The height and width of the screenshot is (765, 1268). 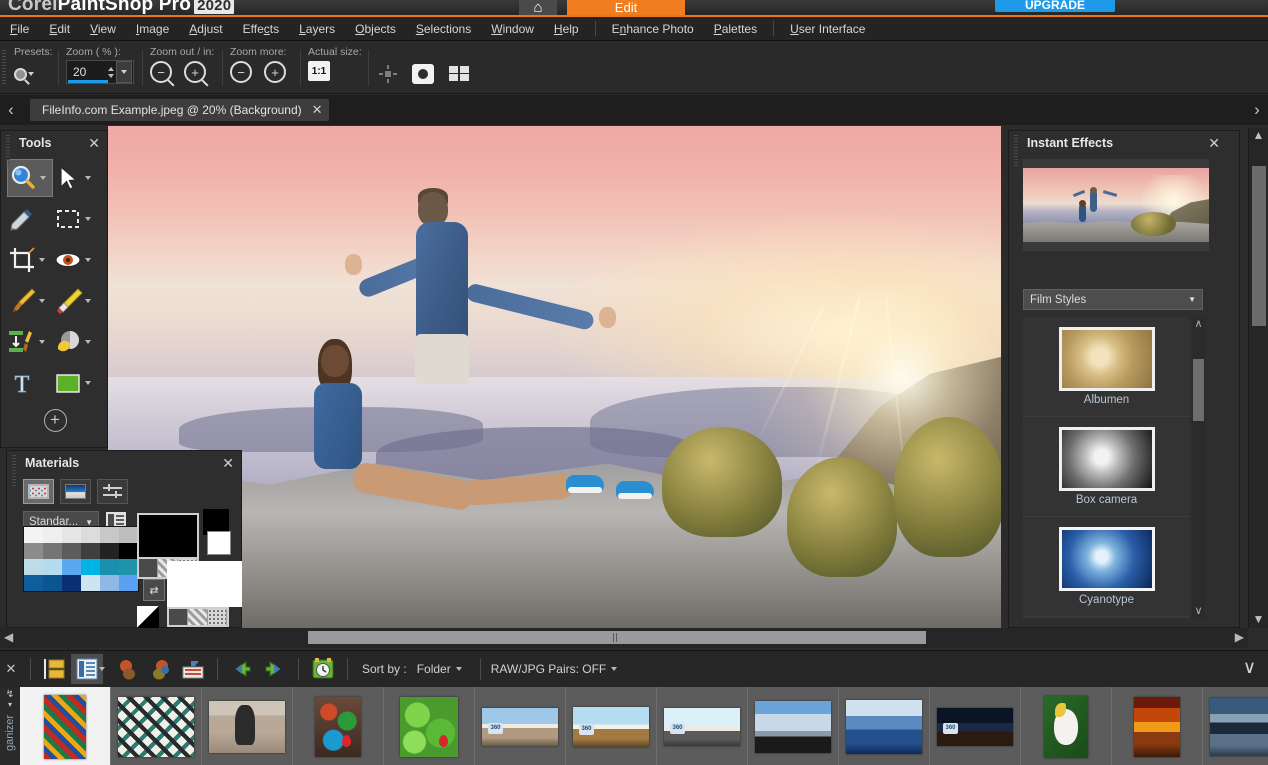 What do you see at coordinates (179, 617) in the screenshot?
I see `bg-style-solid` at bounding box center [179, 617].